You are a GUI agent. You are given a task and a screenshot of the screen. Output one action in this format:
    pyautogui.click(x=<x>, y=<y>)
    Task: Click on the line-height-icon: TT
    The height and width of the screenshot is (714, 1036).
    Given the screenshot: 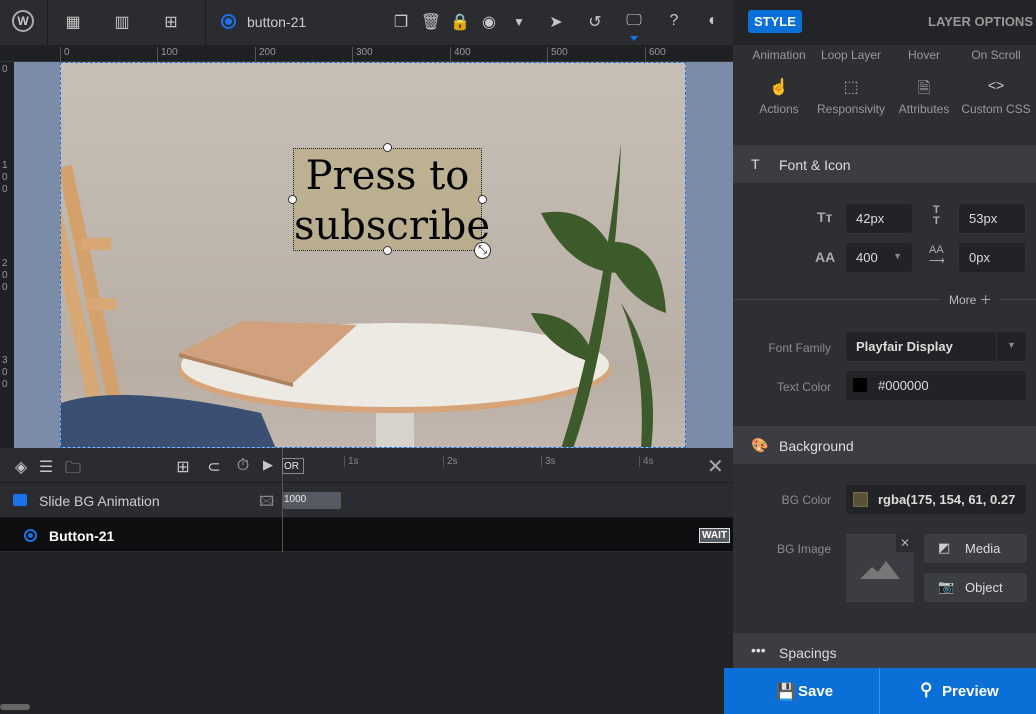 What is the action you would take?
    pyautogui.click(x=936, y=215)
    